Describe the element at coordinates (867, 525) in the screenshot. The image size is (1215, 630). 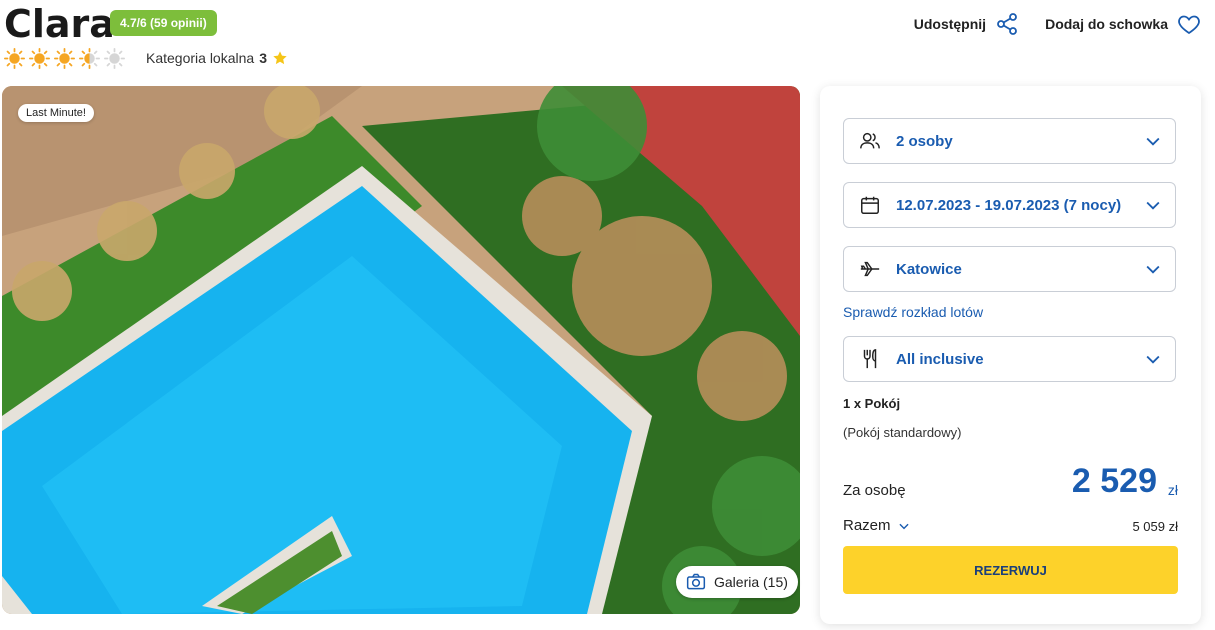
I see `total-label: Razem` at that location.